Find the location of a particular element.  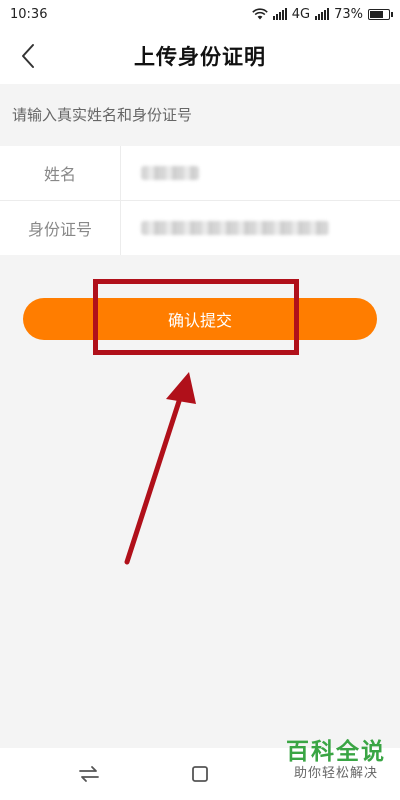

id-number-value-redacted is located at coordinates (235, 228).